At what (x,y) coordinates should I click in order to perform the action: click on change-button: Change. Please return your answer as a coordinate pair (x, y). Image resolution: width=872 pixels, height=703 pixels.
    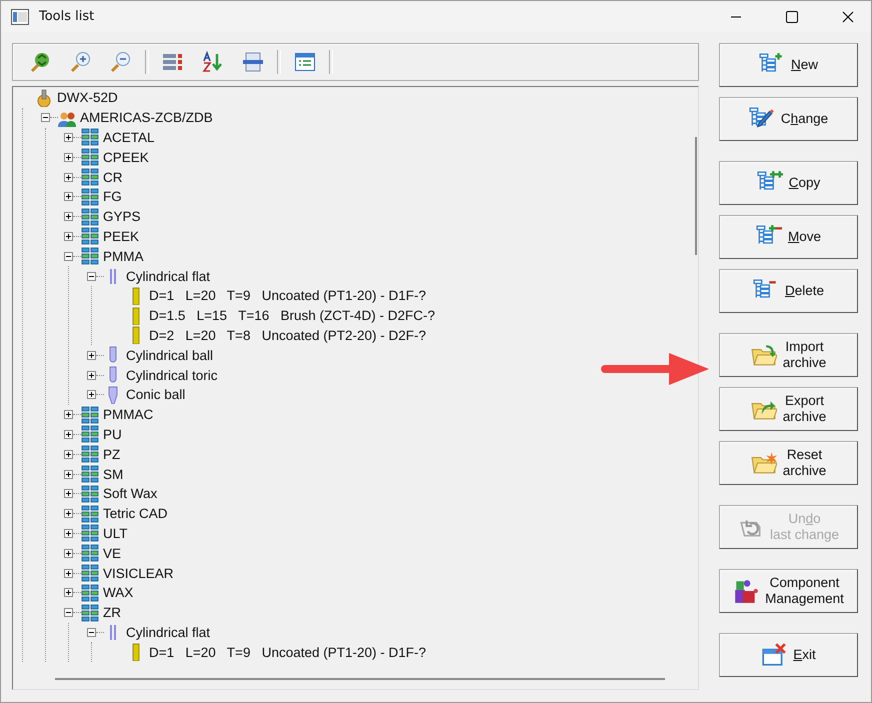
    Looking at the image, I should click on (788, 119).